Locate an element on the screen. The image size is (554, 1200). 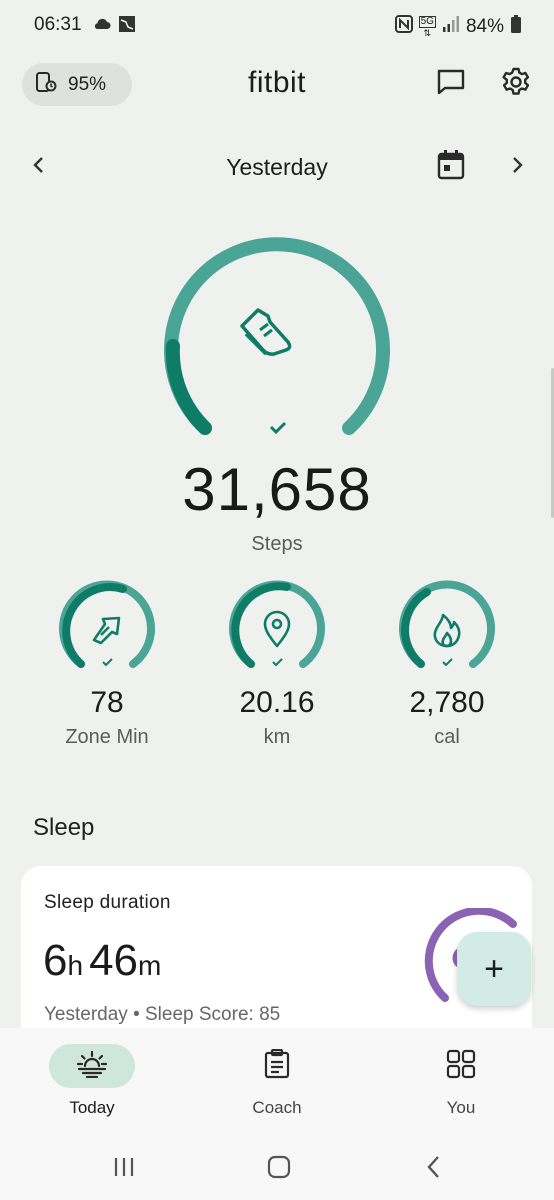
distance-goal-check is located at coordinates (277, 662).